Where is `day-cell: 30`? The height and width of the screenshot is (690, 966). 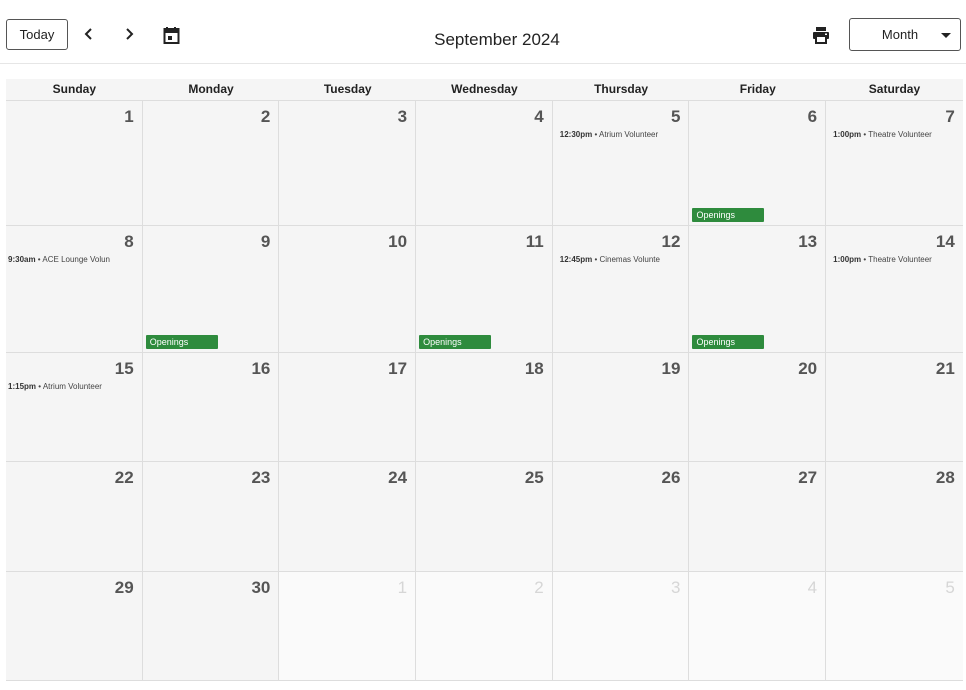 day-cell: 30 is located at coordinates (211, 626).